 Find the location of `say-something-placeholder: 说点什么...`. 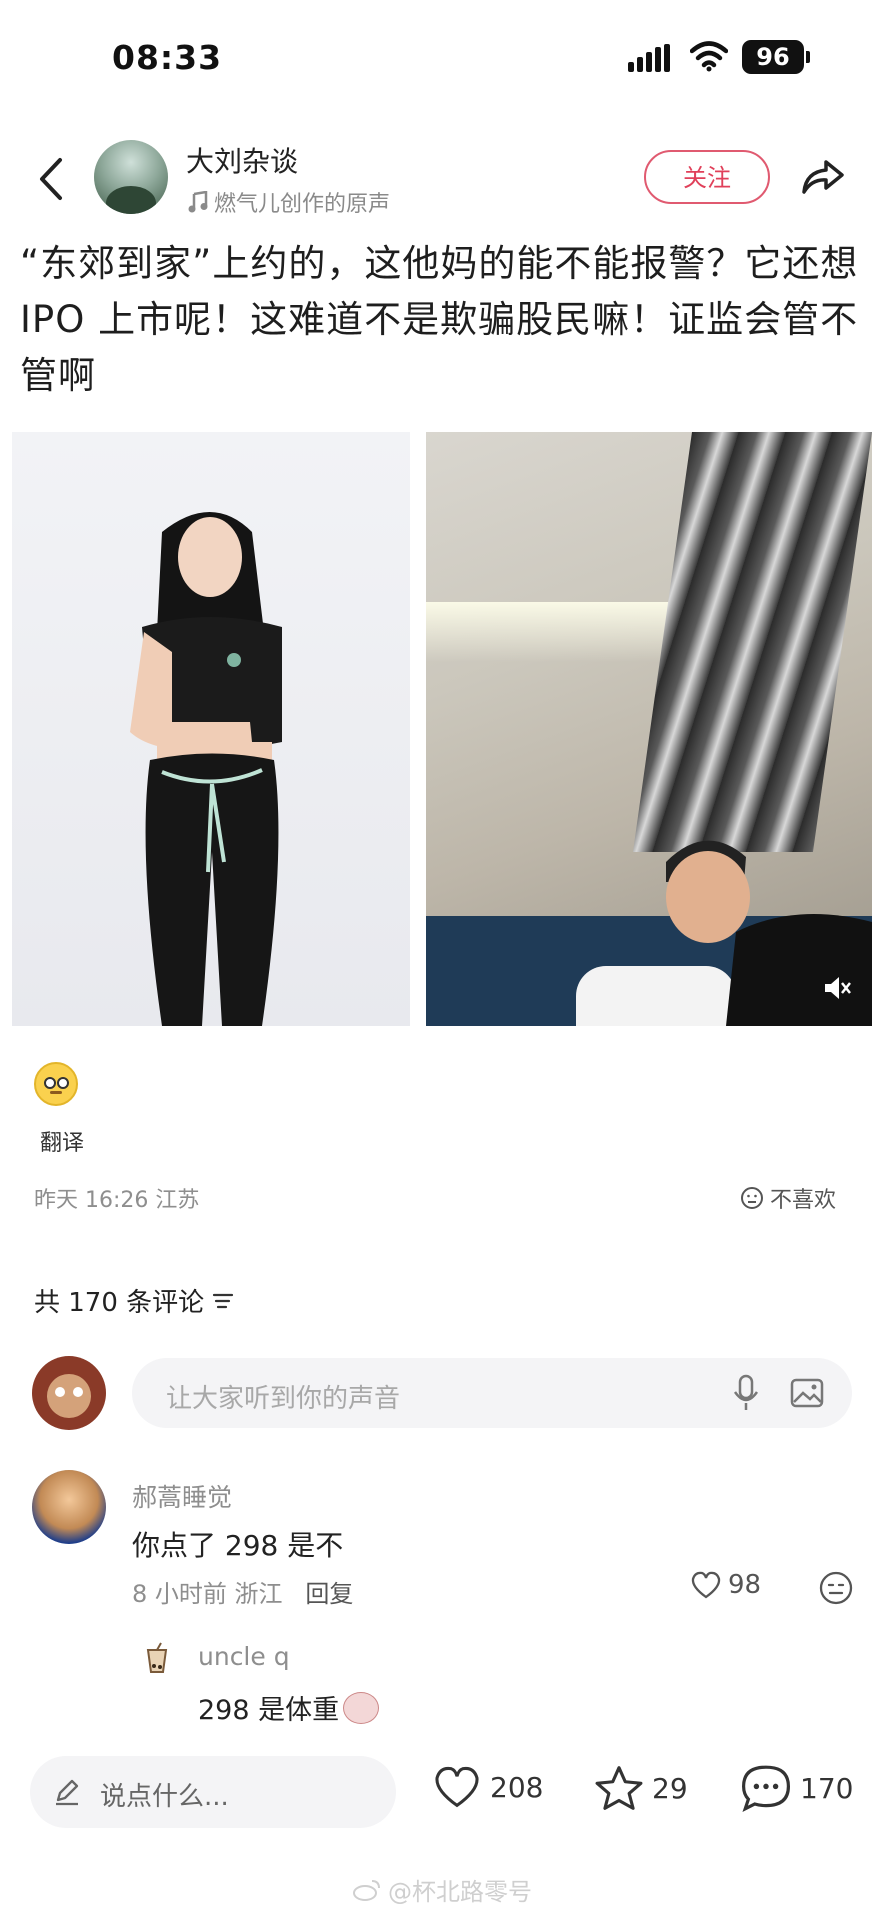

say-something-placeholder: 说点什么... is located at coordinates (164, 1797).